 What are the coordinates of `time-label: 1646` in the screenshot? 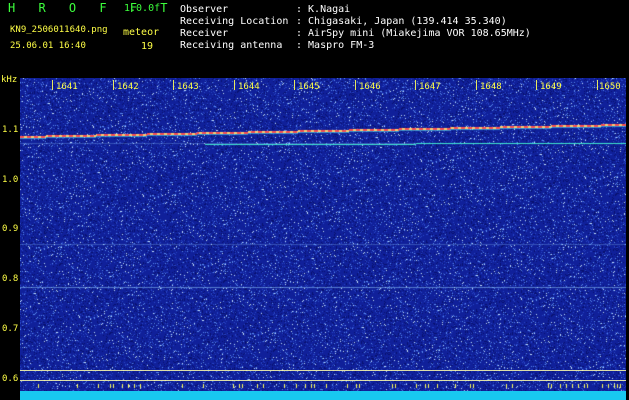 It's located at (370, 87).